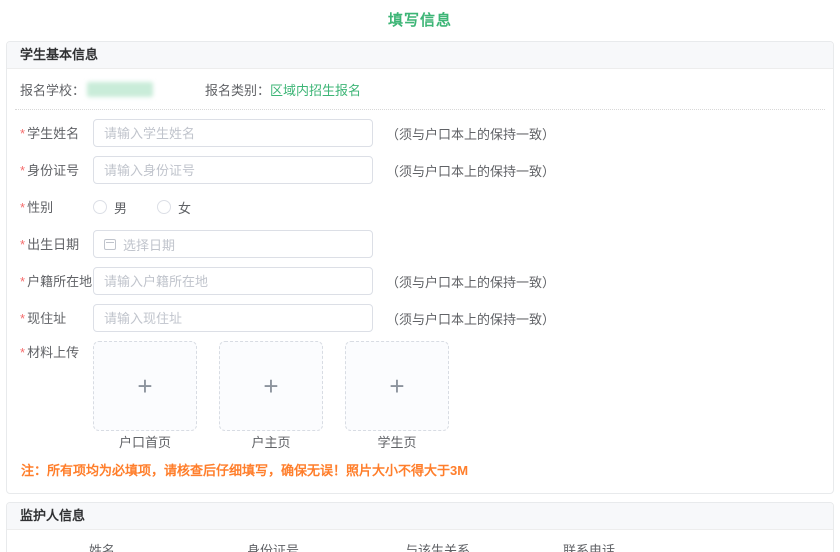  I want to click on page-title: 填写信息, so click(419, 20).